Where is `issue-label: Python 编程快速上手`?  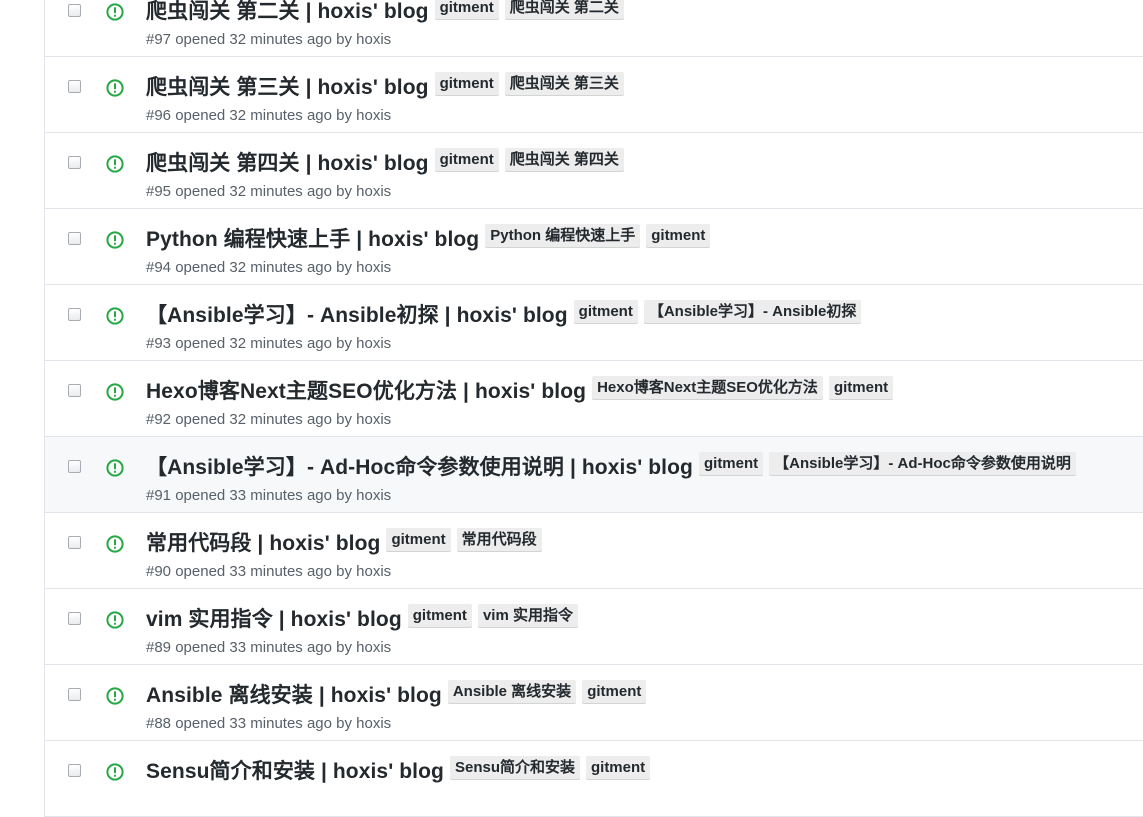
issue-label: Python 编程快速上手 is located at coordinates (563, 236).